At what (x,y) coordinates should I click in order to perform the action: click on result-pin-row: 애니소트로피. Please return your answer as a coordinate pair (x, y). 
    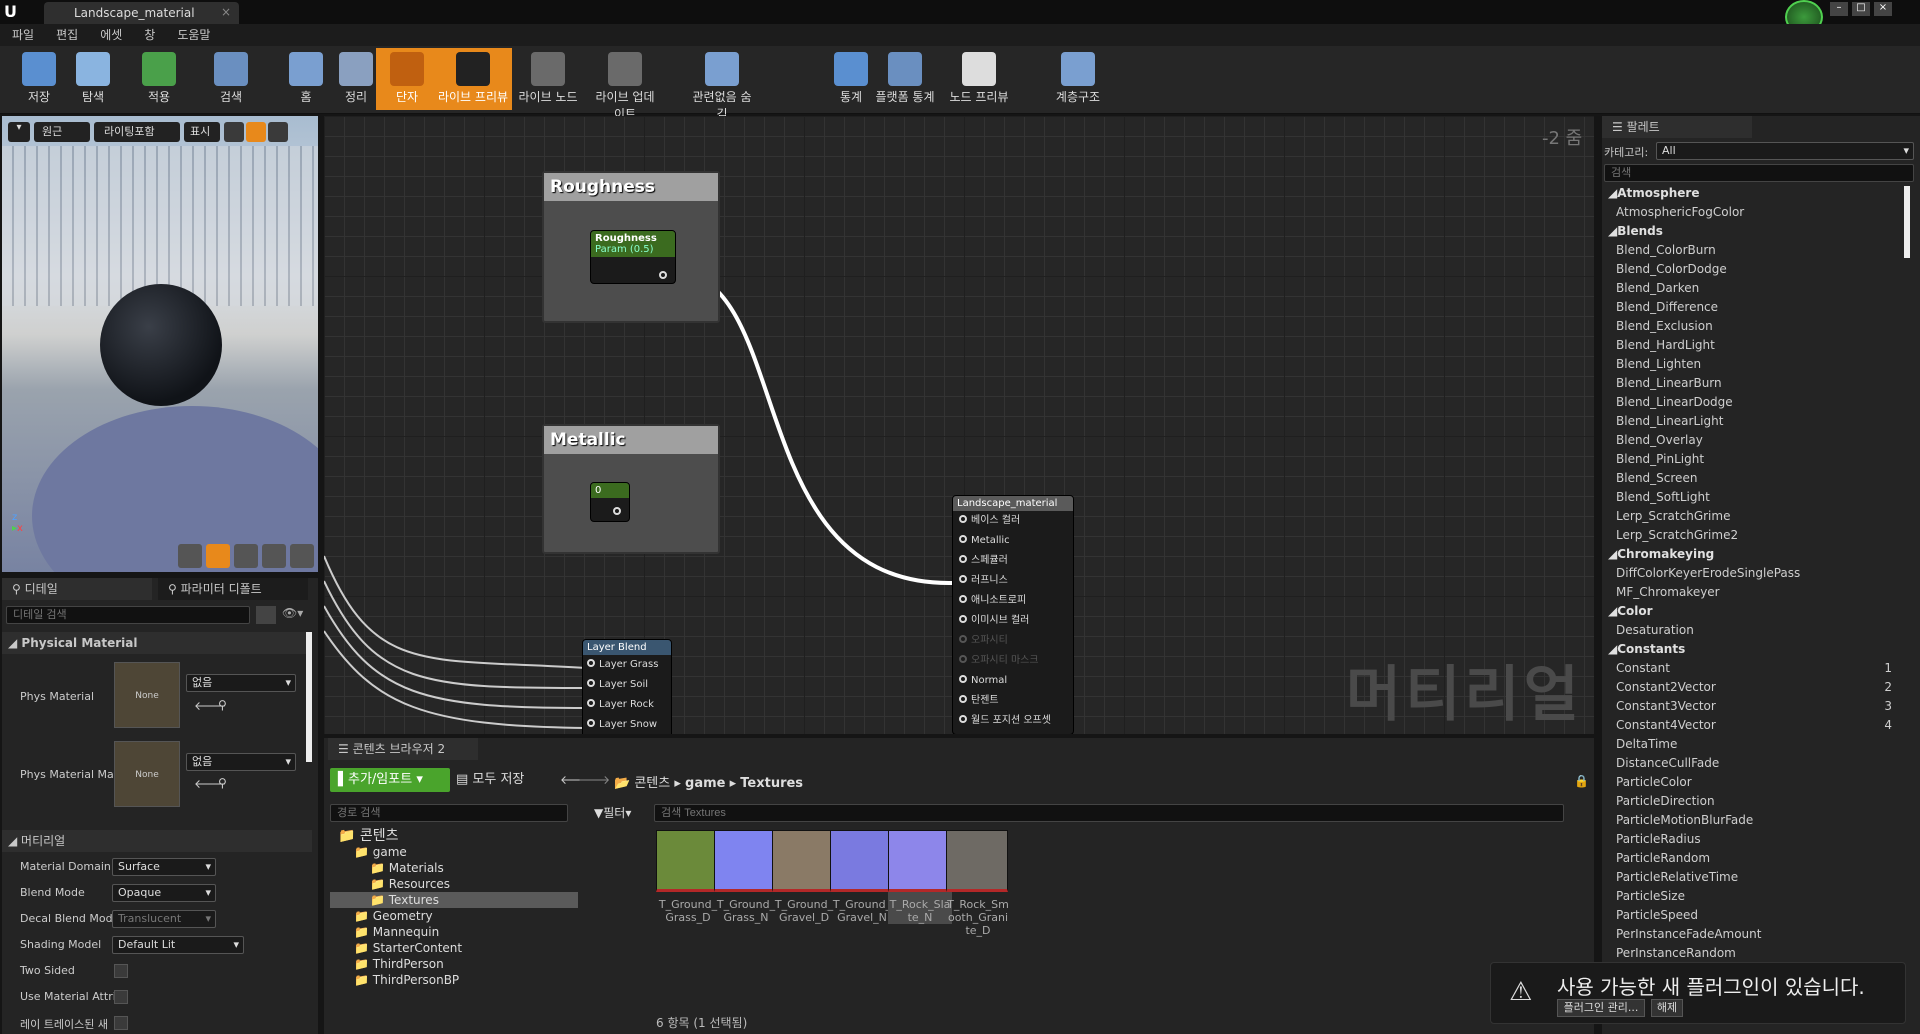
    Looking at the image, I should click on (1013, 601).